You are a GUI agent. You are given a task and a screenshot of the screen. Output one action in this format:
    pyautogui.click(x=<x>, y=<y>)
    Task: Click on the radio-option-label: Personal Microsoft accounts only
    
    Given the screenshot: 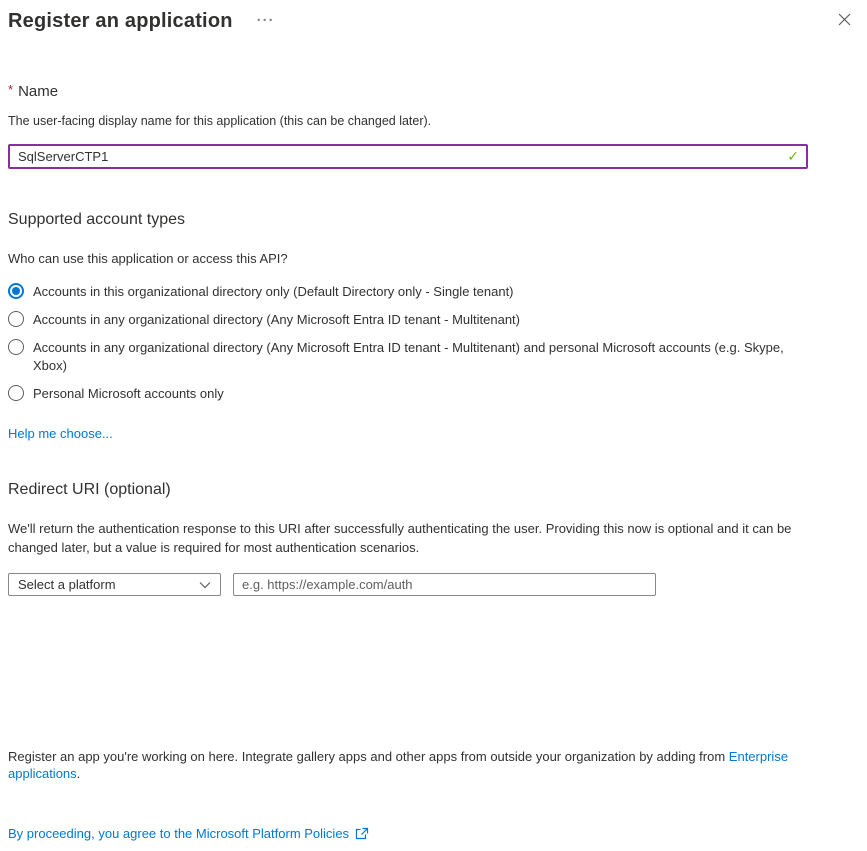 What is the action you would take?
    pyautogui.click(x=128, y=393)
    